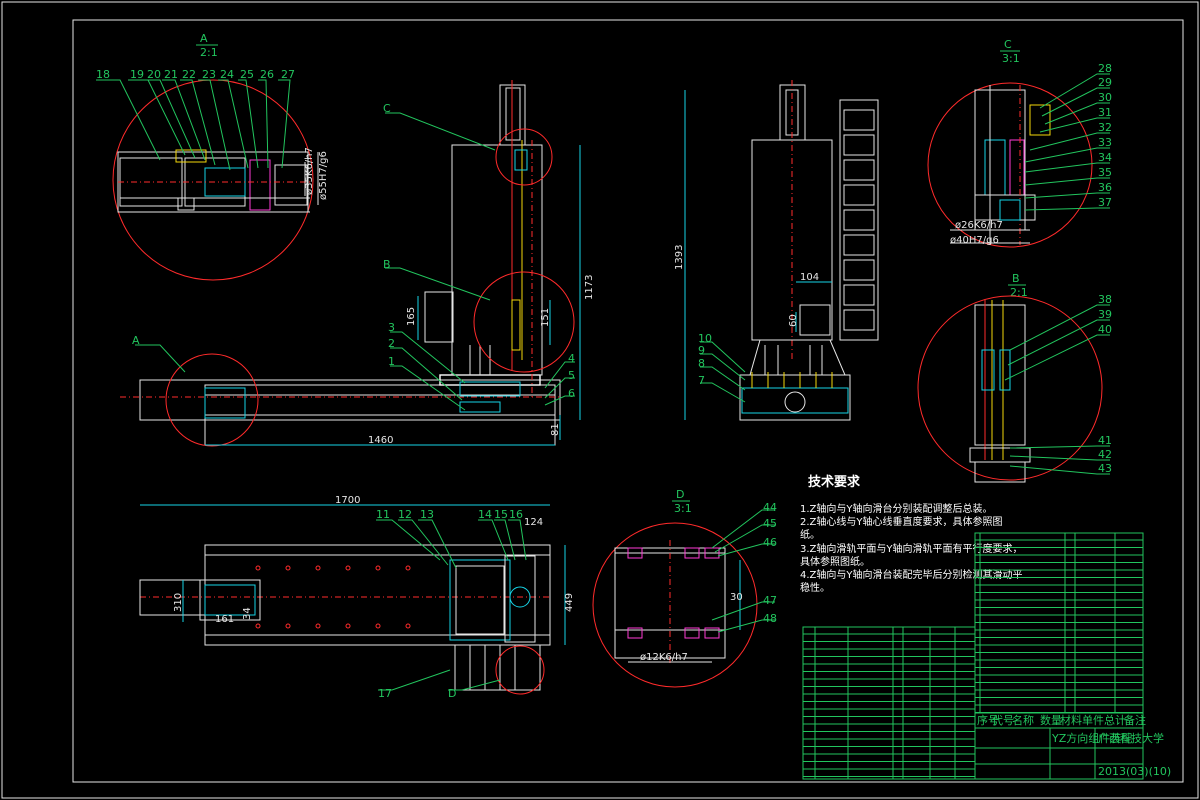  What do you see at coordinates (1105, 468) in the screenshot?
I see `part-label-43: 43` at bounding box center [1105, 468].